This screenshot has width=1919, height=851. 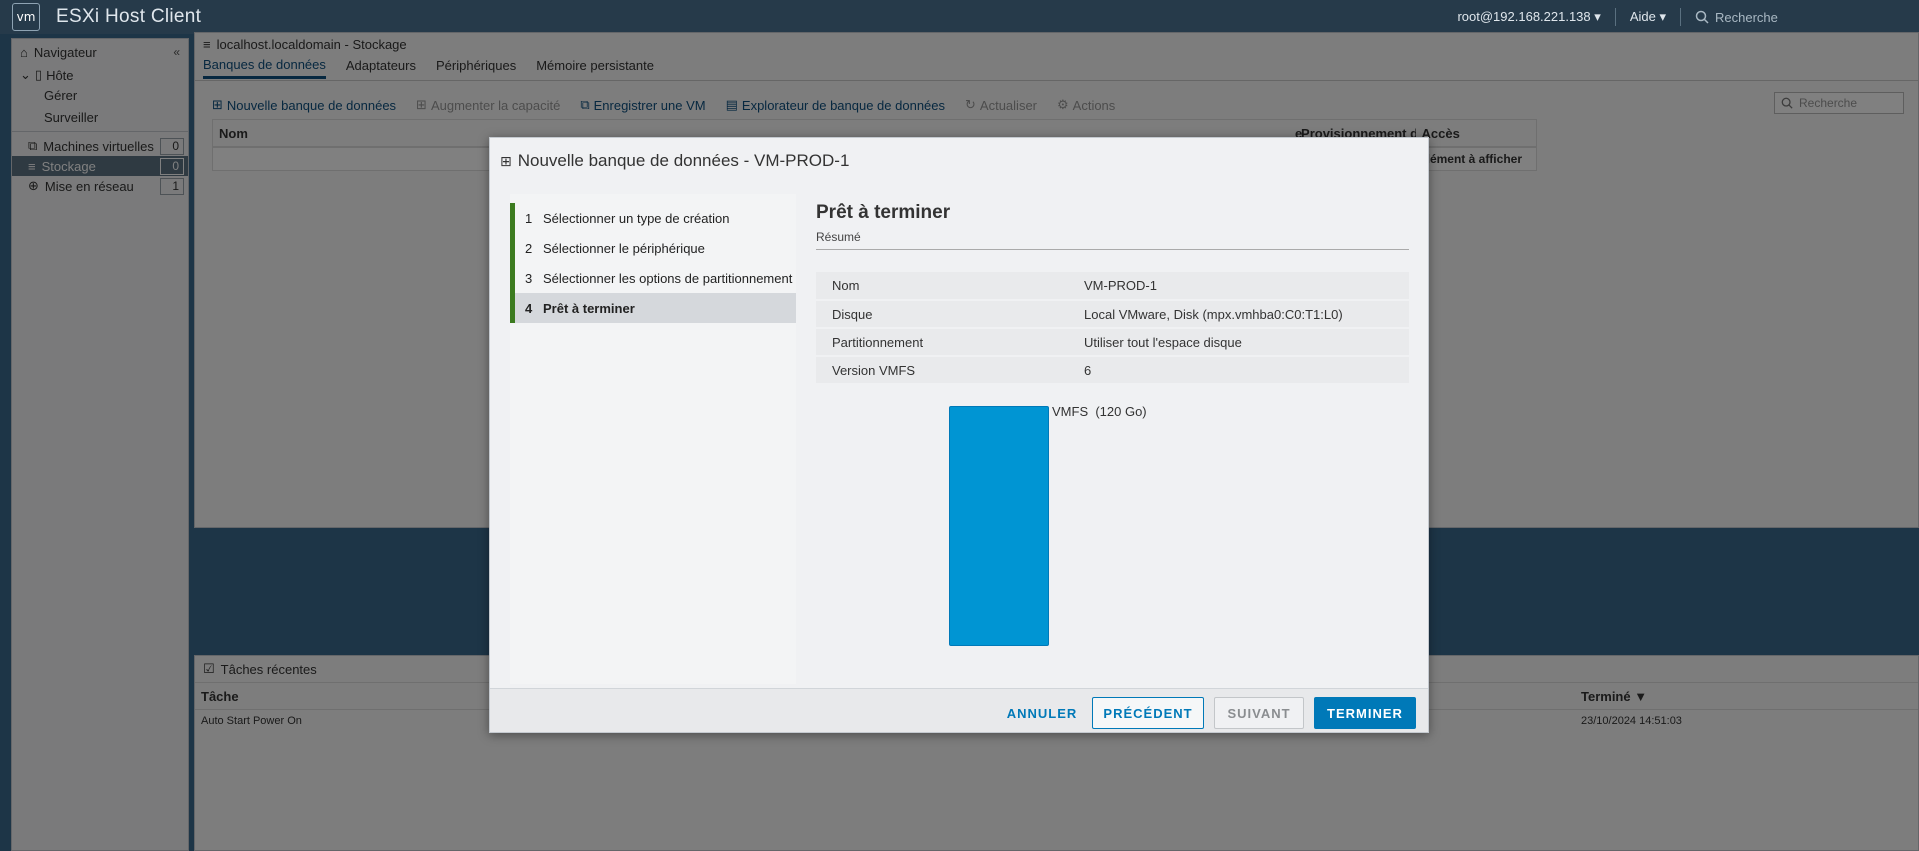 What do you see at coordinates (1839, 103) in the screenshot?
I see `datastore-search: Recherche` at bounding box center [1839, 103].